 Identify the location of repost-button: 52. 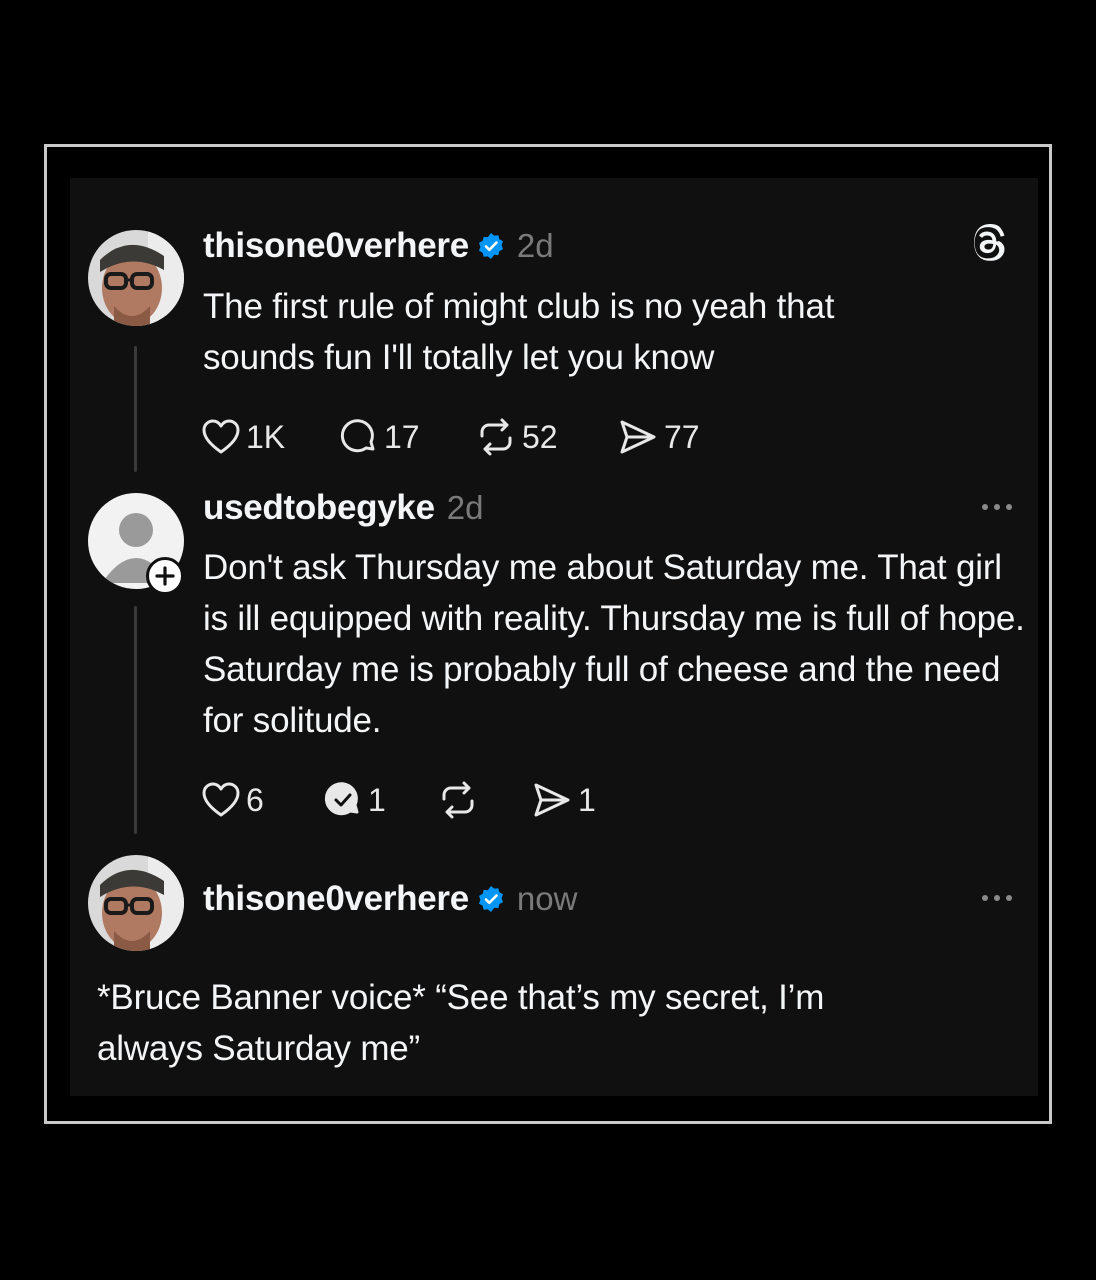
(547, 437).